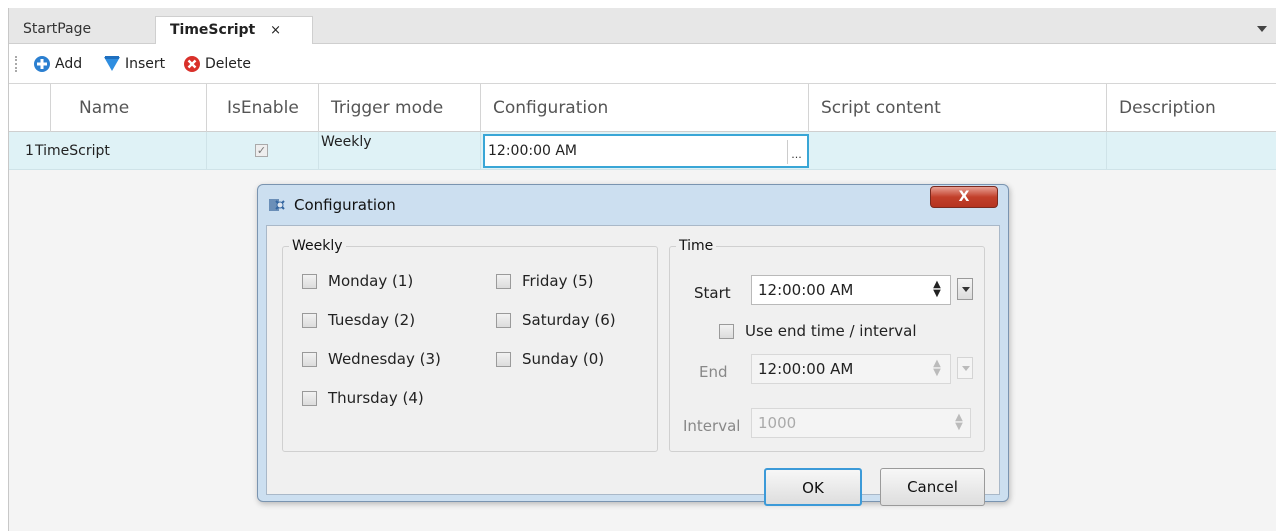 The image size is (1276, 531). What do you see at coordinates (57, 29) in the screenshot?
I see `tab-startpage-label: StartPage` at bounding box center [57, 29].